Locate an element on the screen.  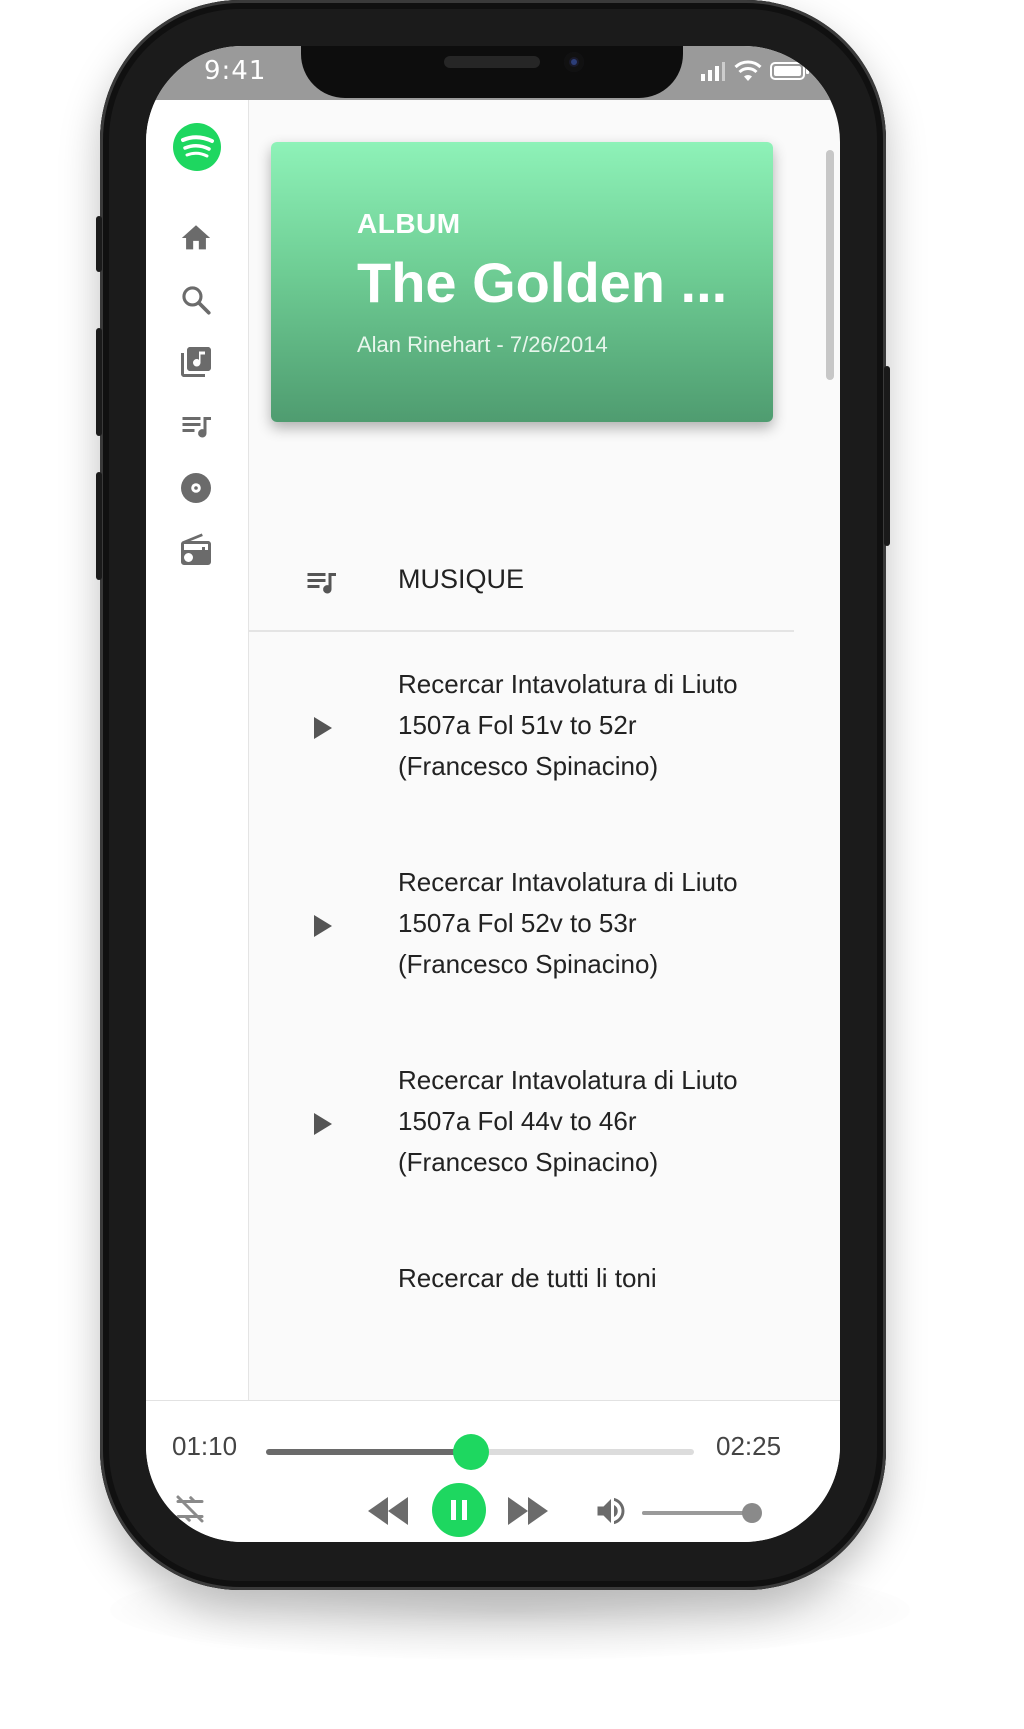
status-icons is located at coordinates (755, 71).